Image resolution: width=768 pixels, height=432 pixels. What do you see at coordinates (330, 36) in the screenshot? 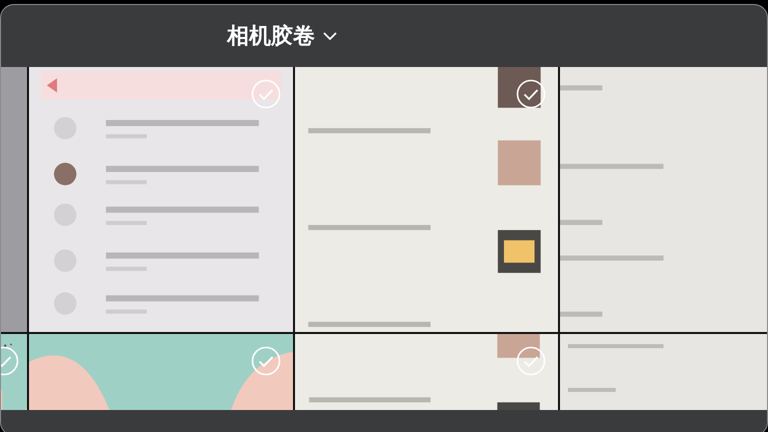
I see `chevron-down-icon` at bounding box center [330, 36].